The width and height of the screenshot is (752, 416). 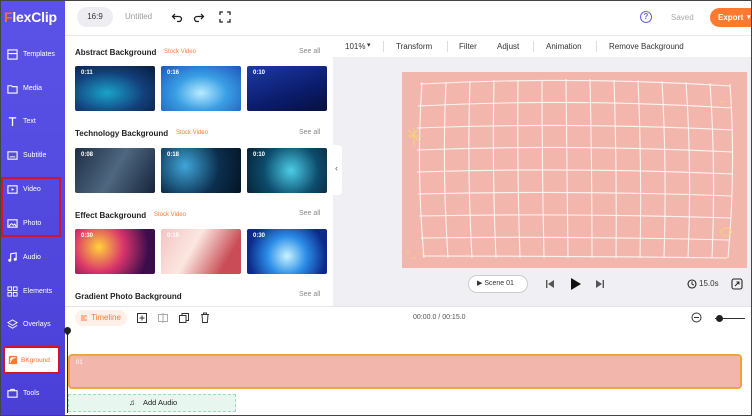 I want to click on add-audio-button: ♫ Add Audio, so click(x=152, y=403).